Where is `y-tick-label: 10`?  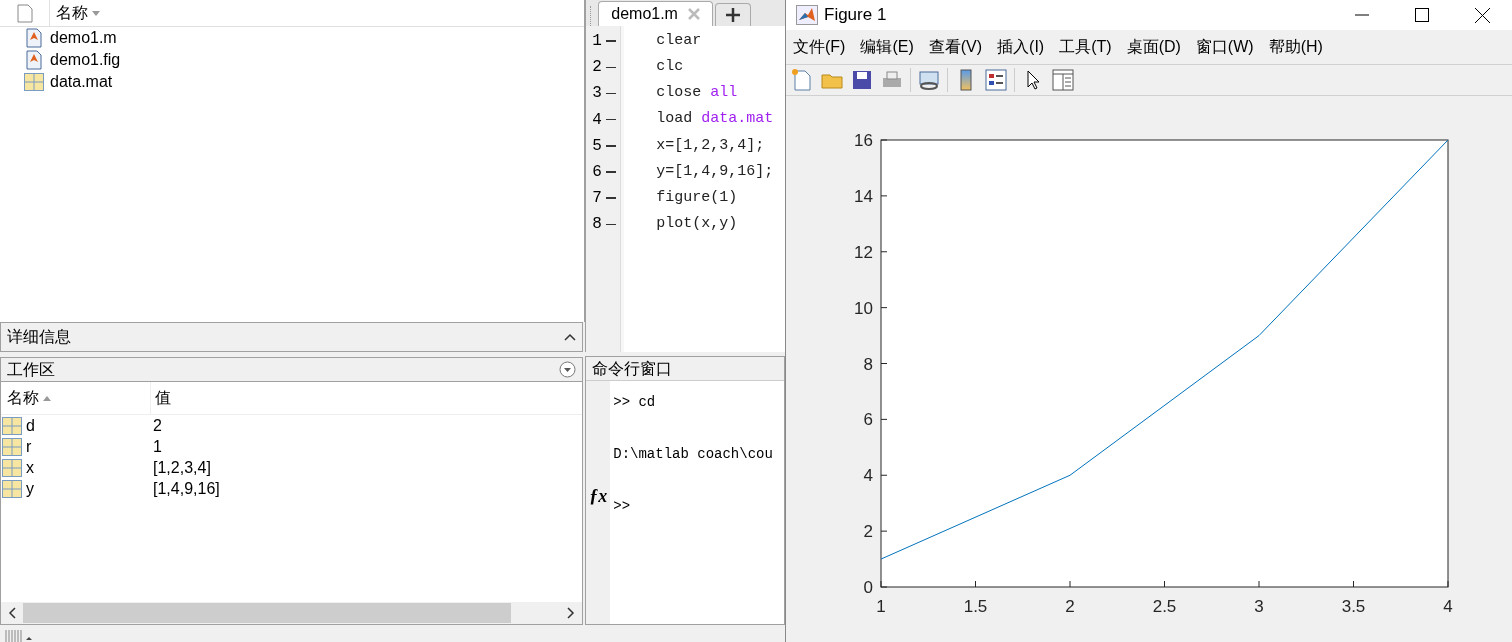
y-tick-label: 10 is located at coordinates (863, 308).